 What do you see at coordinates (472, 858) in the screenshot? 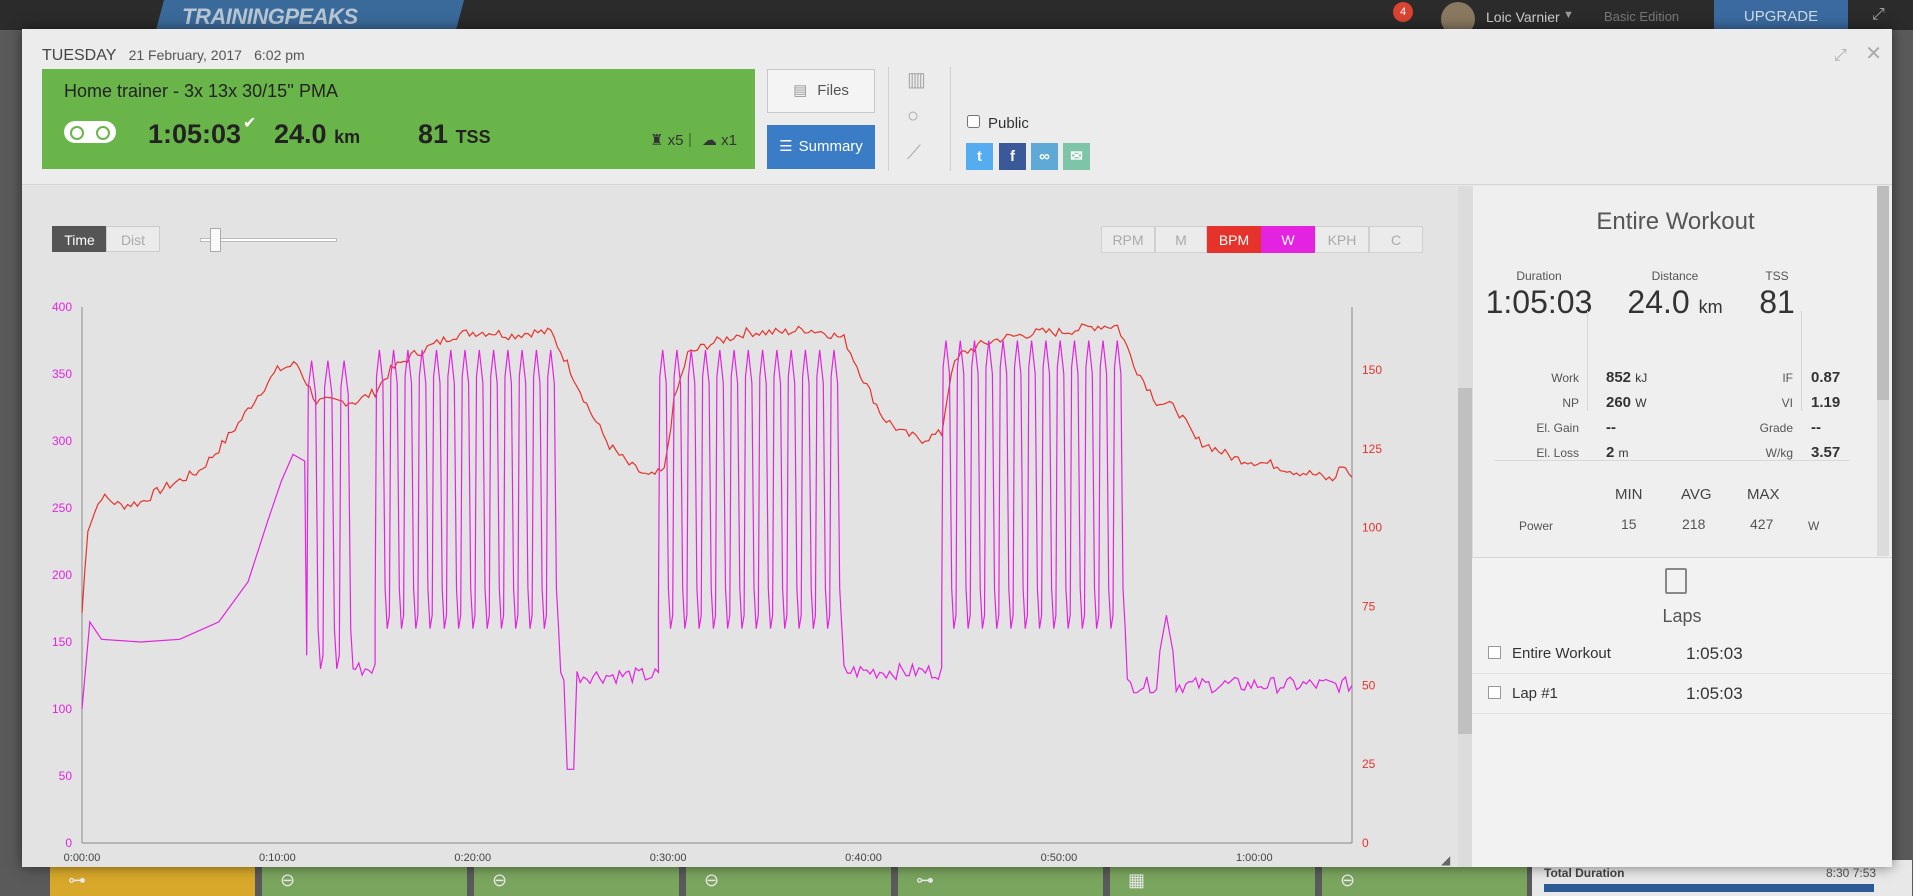
I see `x-tick-label: 0:20:00` at bounding box center [472, 858].